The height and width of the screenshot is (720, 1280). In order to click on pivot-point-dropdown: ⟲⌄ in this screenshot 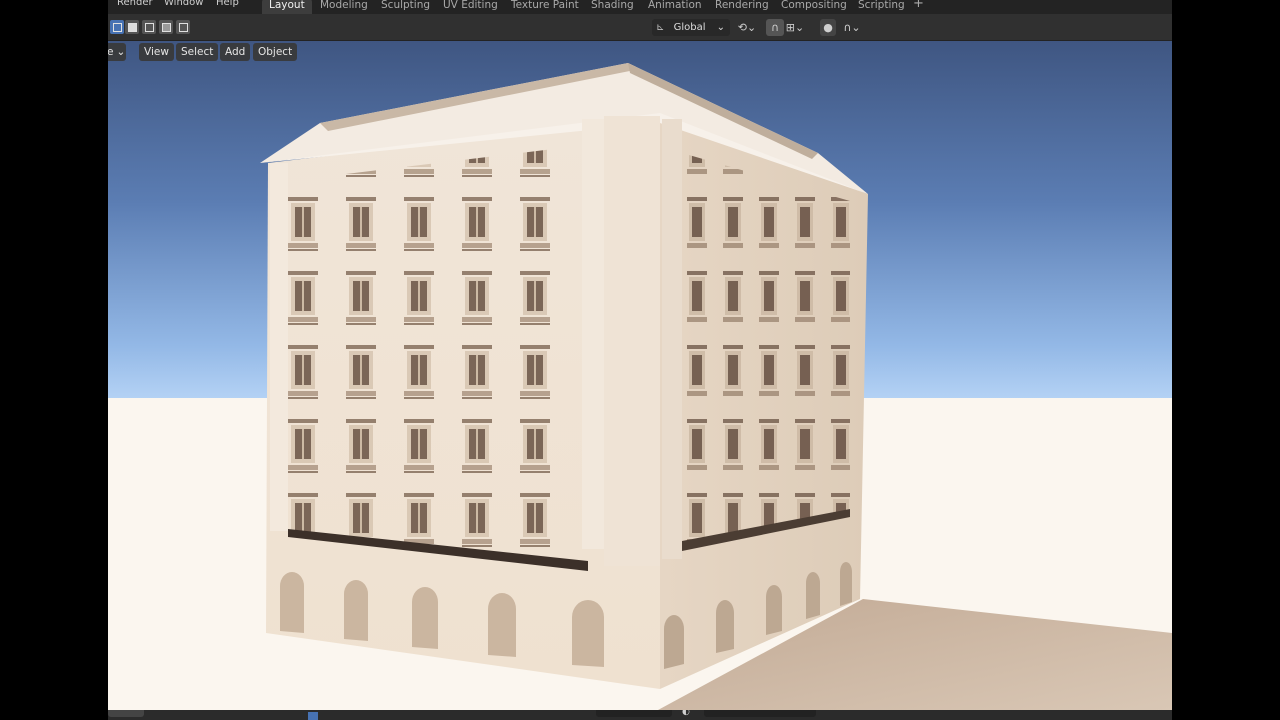, I will do `click(747, 27)`.